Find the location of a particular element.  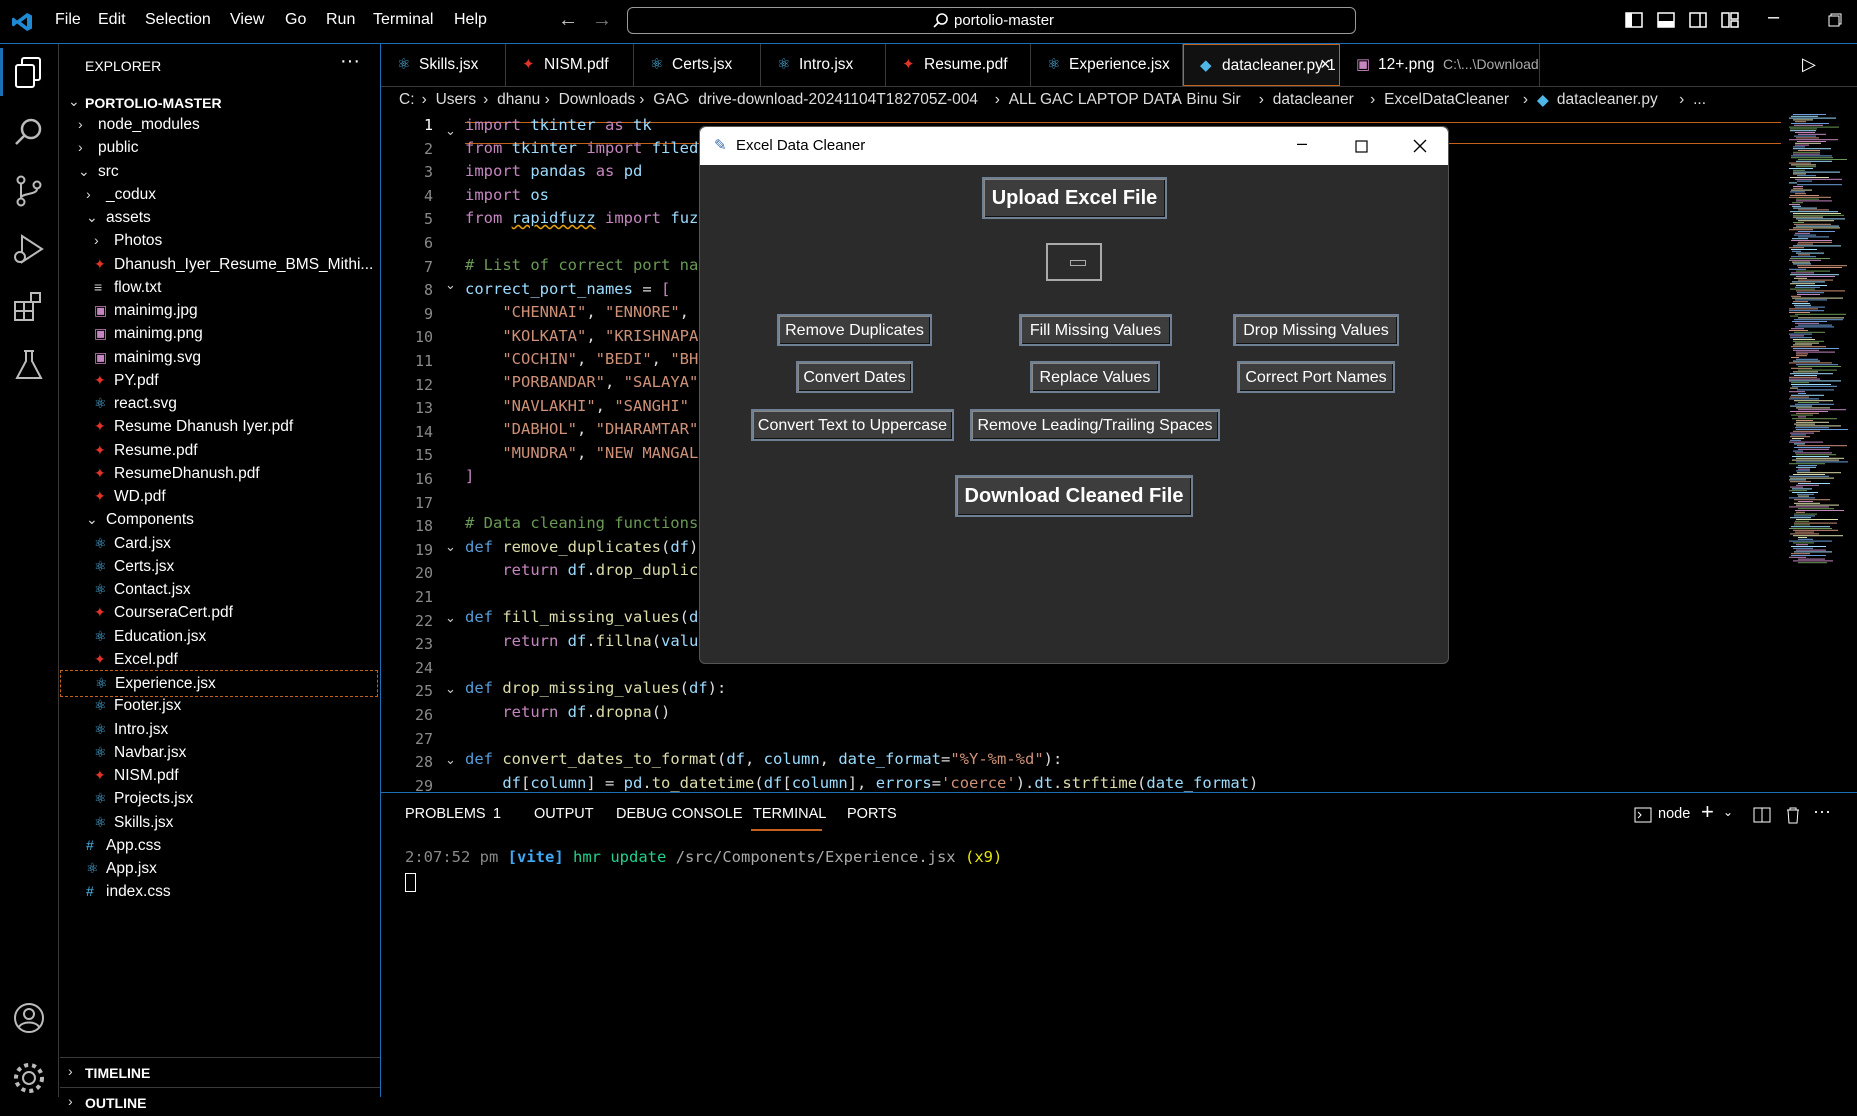

trash-icon is located at coordinates (1793, 815).